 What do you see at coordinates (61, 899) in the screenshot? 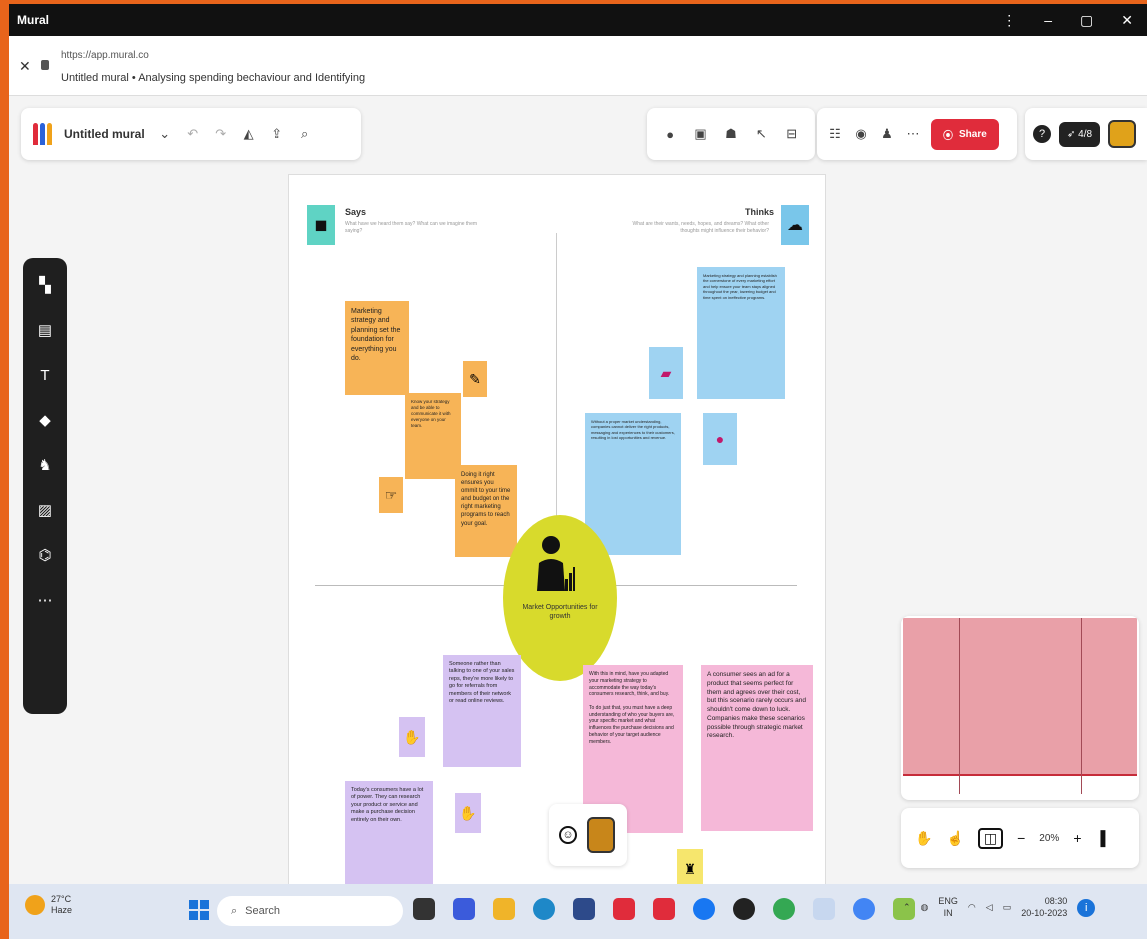
I see `weather-temp: 27°C` at bounding box center [61, 899].